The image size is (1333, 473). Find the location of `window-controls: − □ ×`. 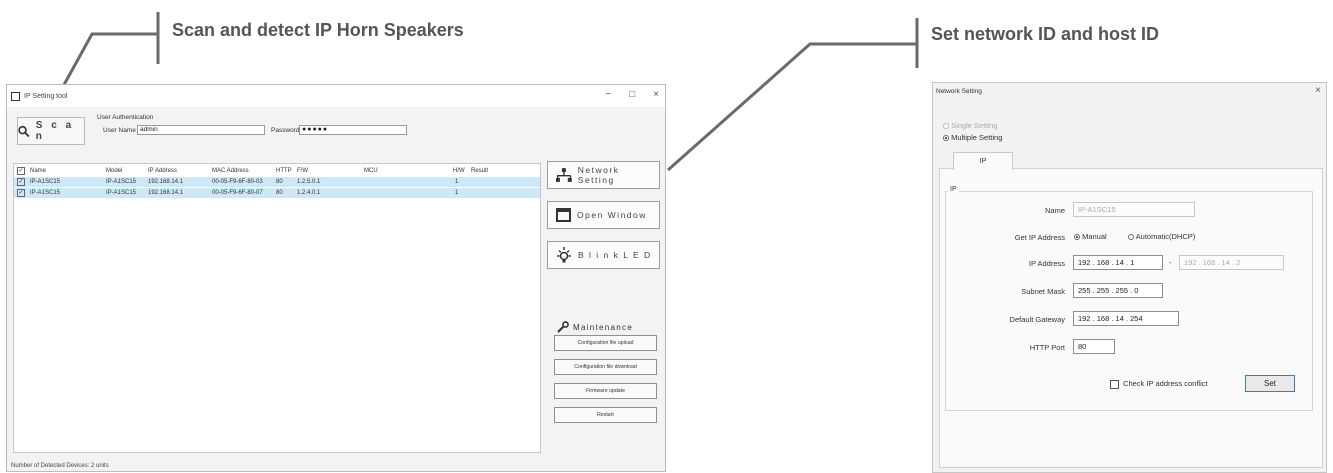

window-controls: − □ × is located at coordinates (632, 94).